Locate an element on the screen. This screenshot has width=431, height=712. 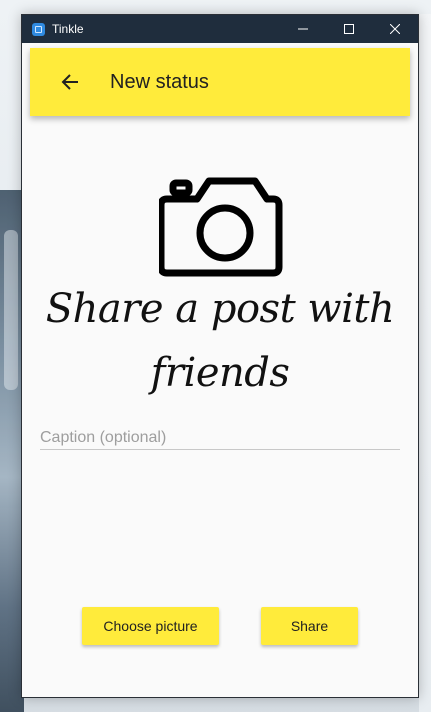
minimize-icon is located at coordinates (303, 29).